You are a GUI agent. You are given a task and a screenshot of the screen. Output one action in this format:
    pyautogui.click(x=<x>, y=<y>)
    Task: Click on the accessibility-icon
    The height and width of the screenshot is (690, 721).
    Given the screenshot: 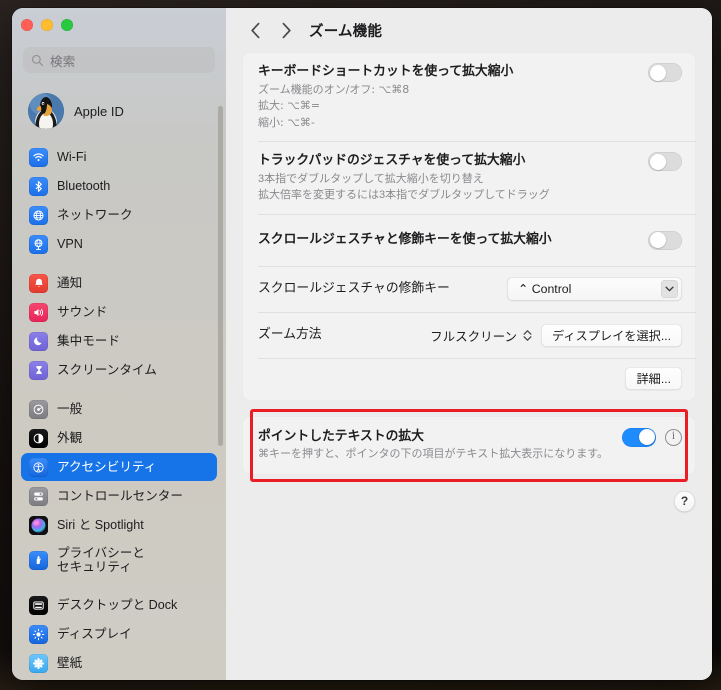 What is the action you would take?
    pyautogui.click(x=38, y=467)
    